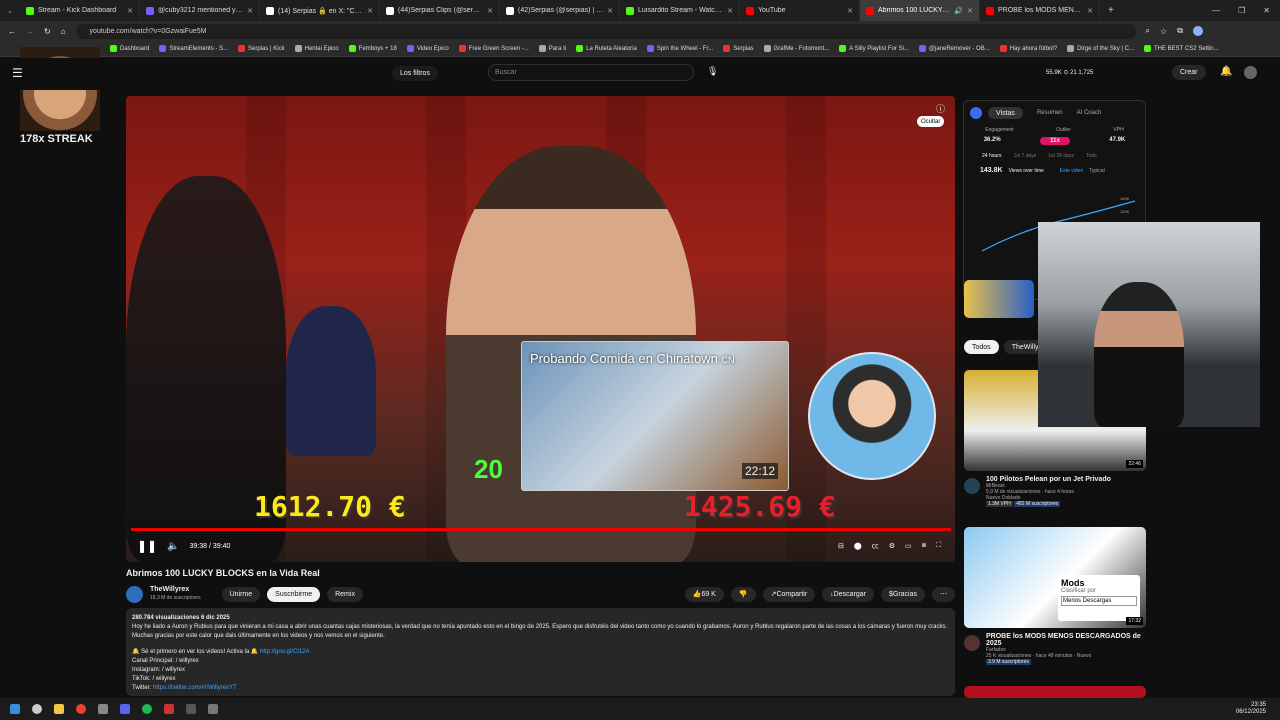 This screenshot has height=720, width=1280. Describe the element at coordinates (63, 31) in the screenshot. I see `home-icon: ⌂` at that location.